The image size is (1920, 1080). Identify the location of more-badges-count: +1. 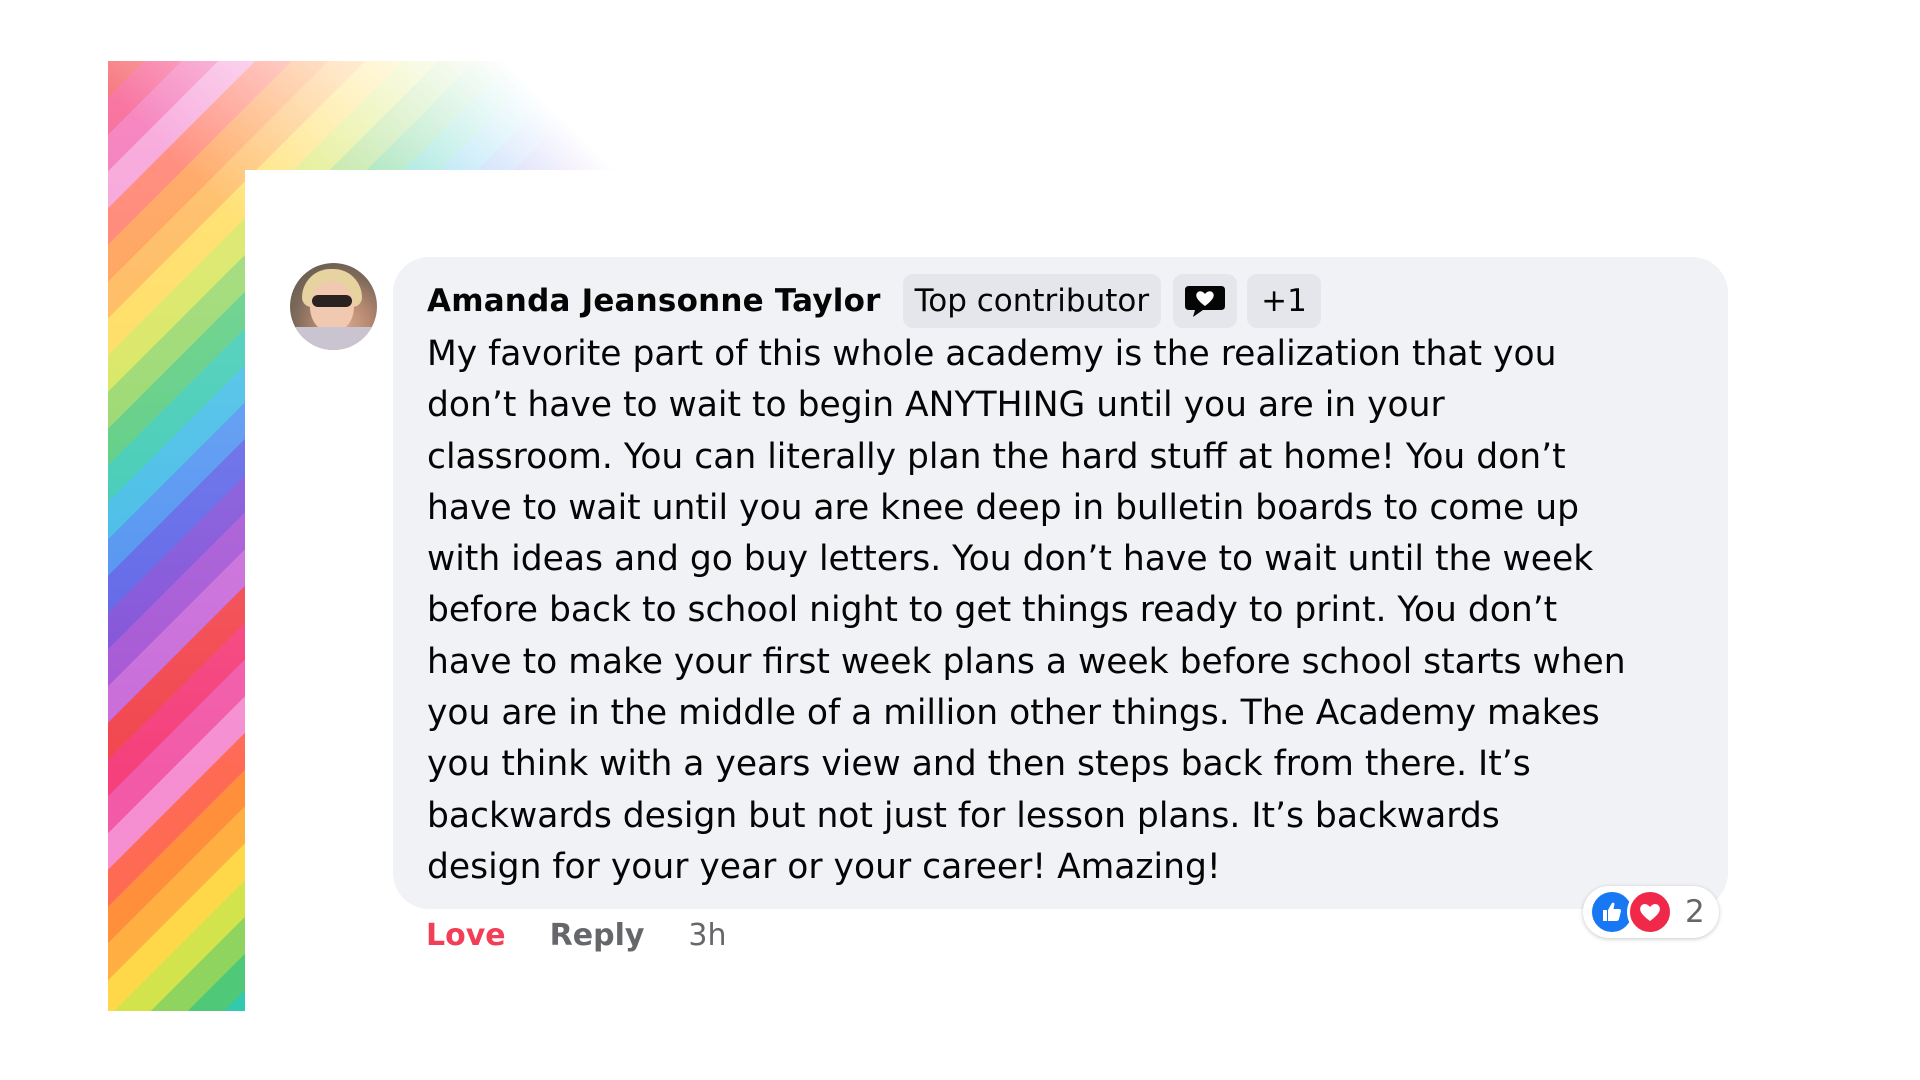
(1284, 301).